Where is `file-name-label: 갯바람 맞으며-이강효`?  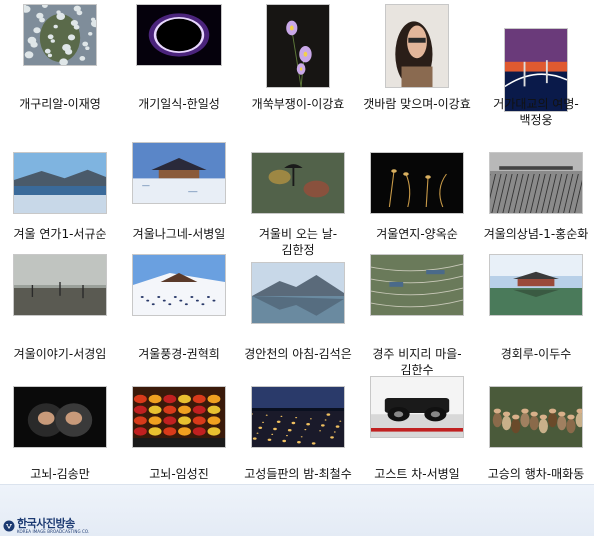
file-name-label: 갯바람 맞으며-이강효 is located at coordinates (417, 104).